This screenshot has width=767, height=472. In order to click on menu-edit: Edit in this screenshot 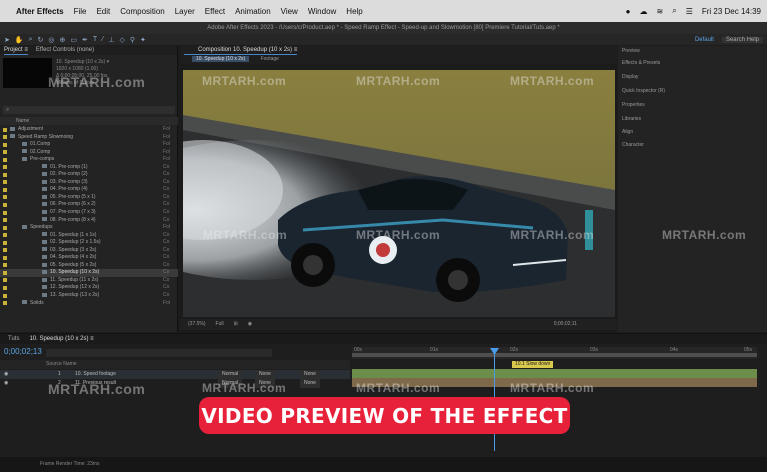, I will do `click(103, 11)`.